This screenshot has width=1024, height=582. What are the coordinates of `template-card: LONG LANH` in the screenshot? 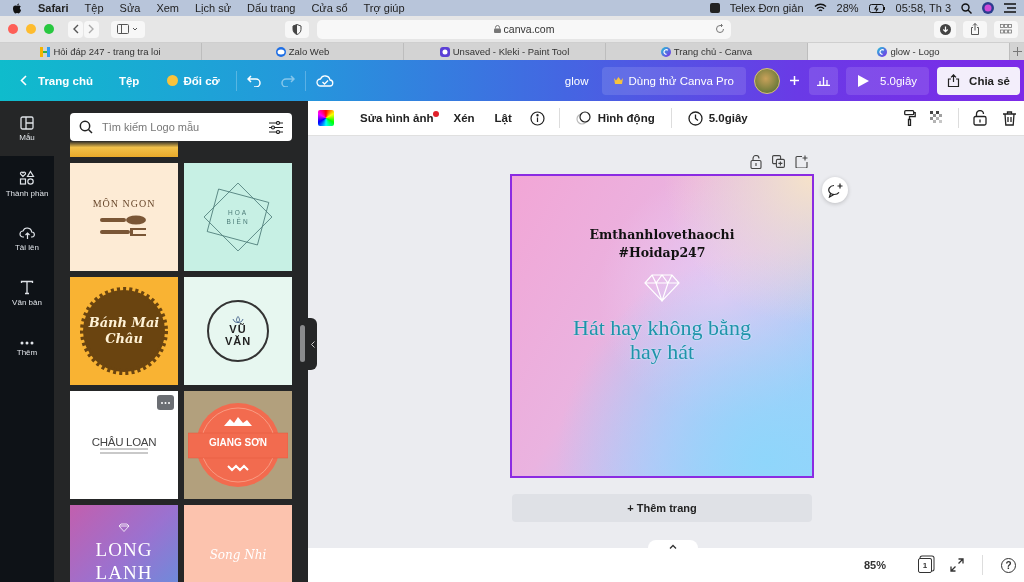 It's located at (124, 543).